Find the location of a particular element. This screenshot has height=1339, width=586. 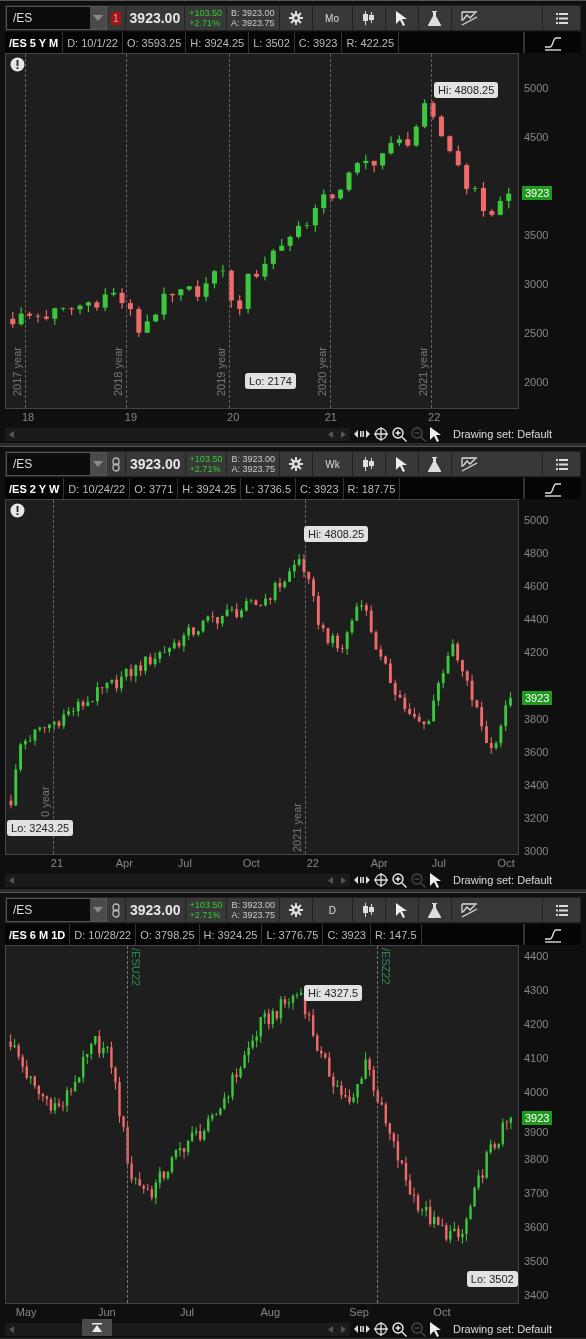

price-axis-label: 4000 is located at coordinates (536, 1091).